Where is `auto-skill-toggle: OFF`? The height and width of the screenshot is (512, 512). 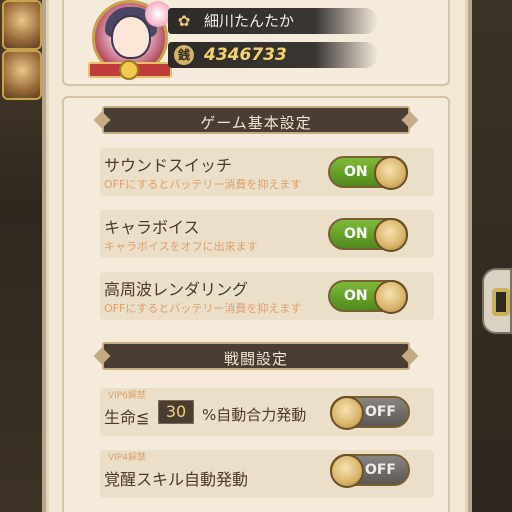 auto-skill-toggle: OFF is located at coordinates (370, 413).